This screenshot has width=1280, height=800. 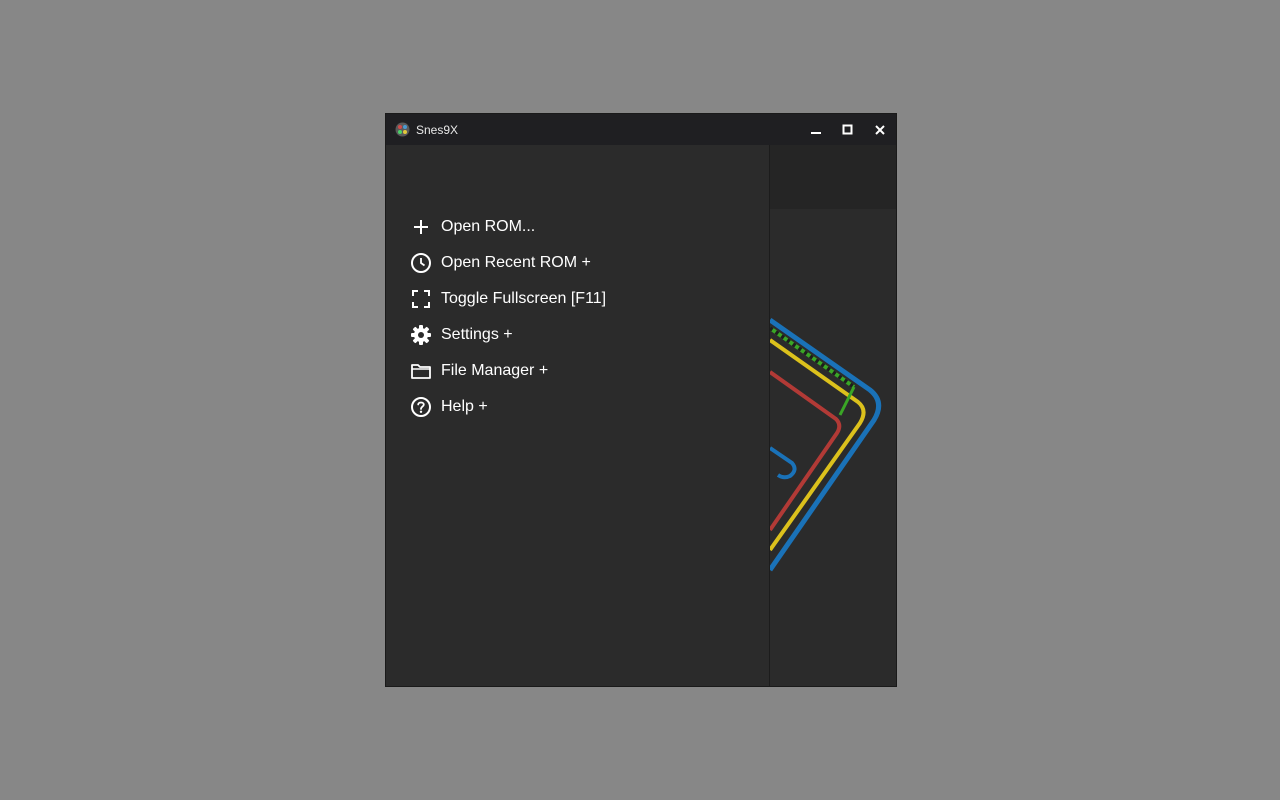 I want to click on title-bar: Snes9X, so click(x=641, y=129).